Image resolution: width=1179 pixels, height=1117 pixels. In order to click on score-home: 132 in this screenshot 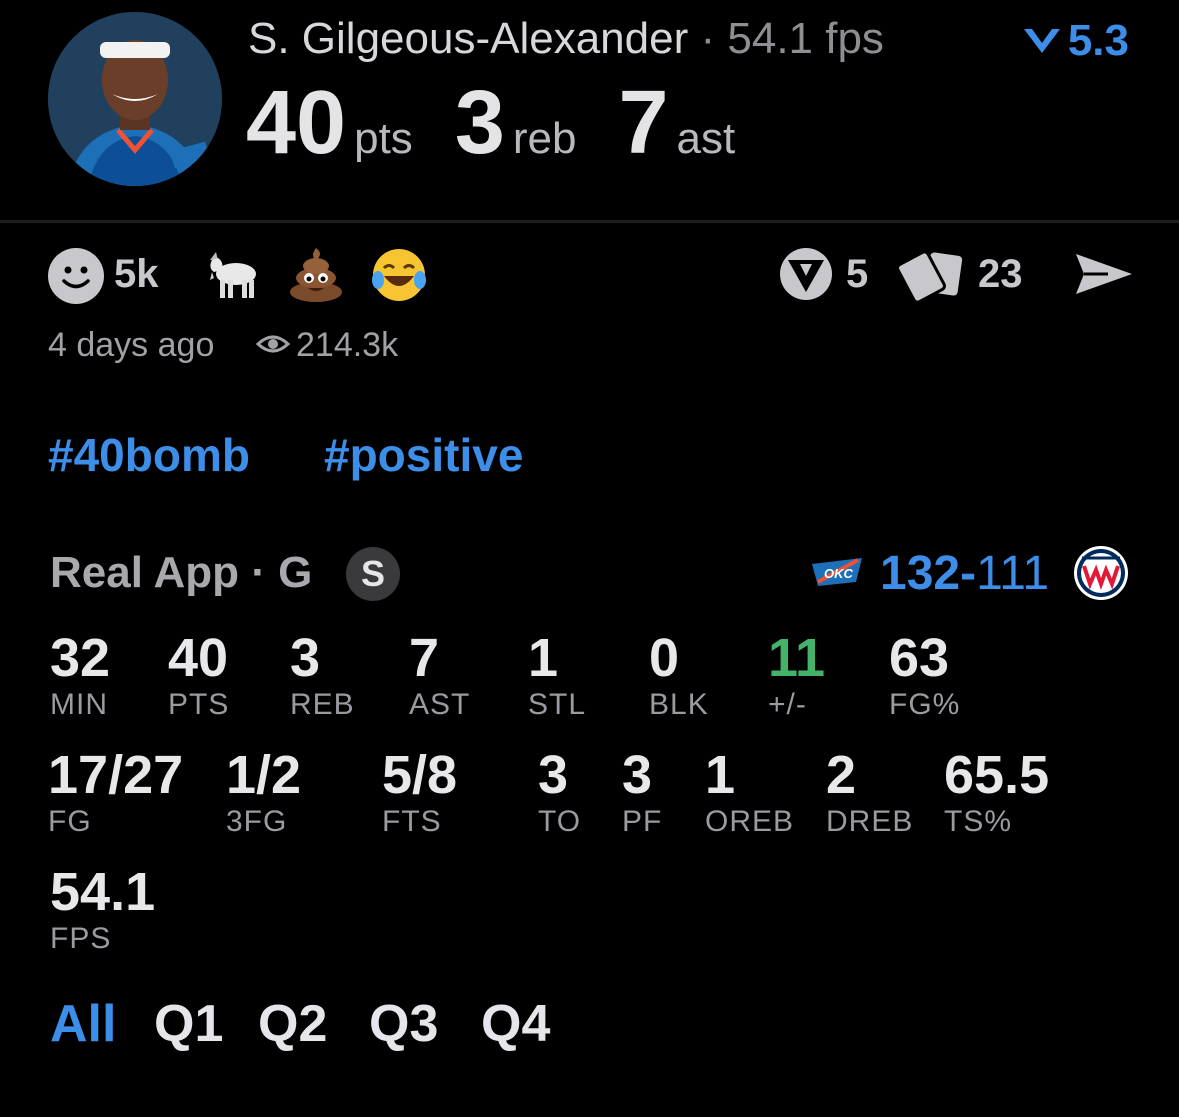, I will do `click(920, 573)`.